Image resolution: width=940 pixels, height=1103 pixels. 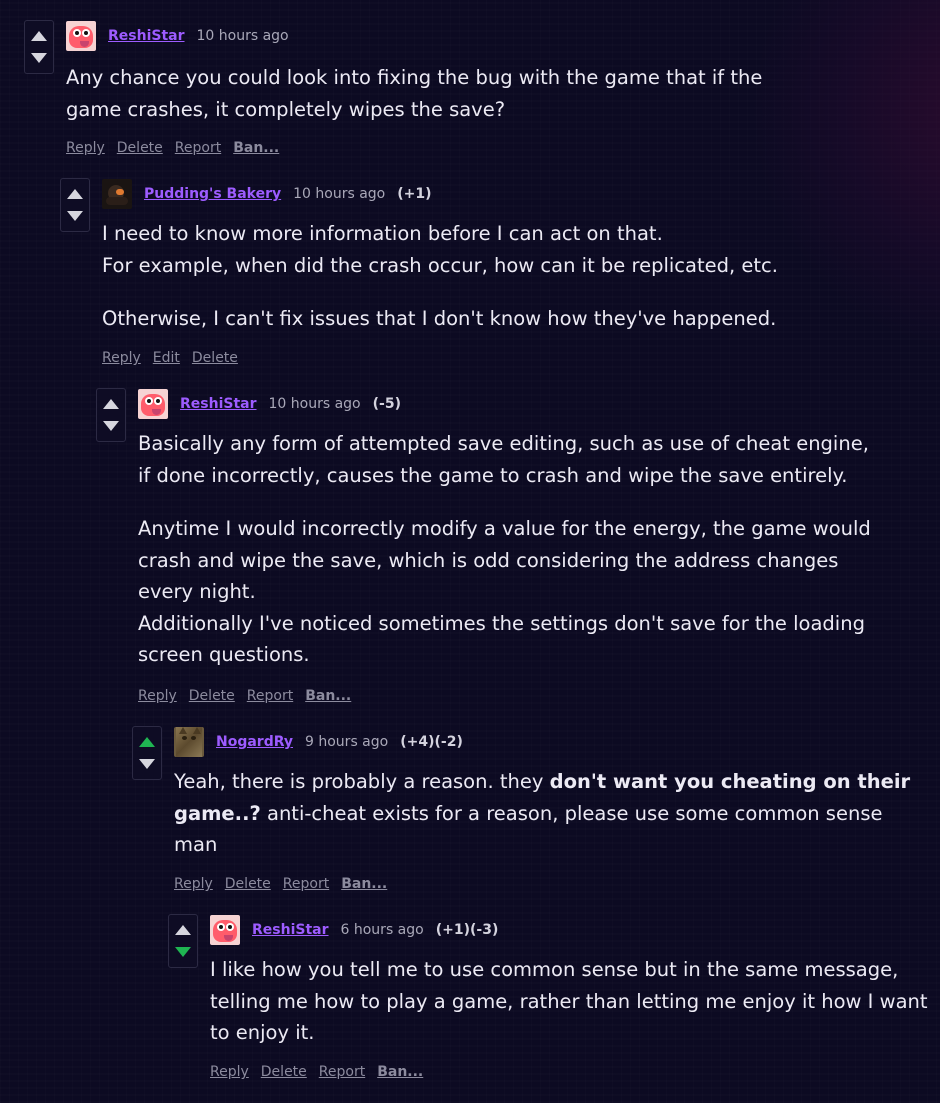 I want to click on comment-actions: Reply Edit Delete, so click(x=176, y=358).